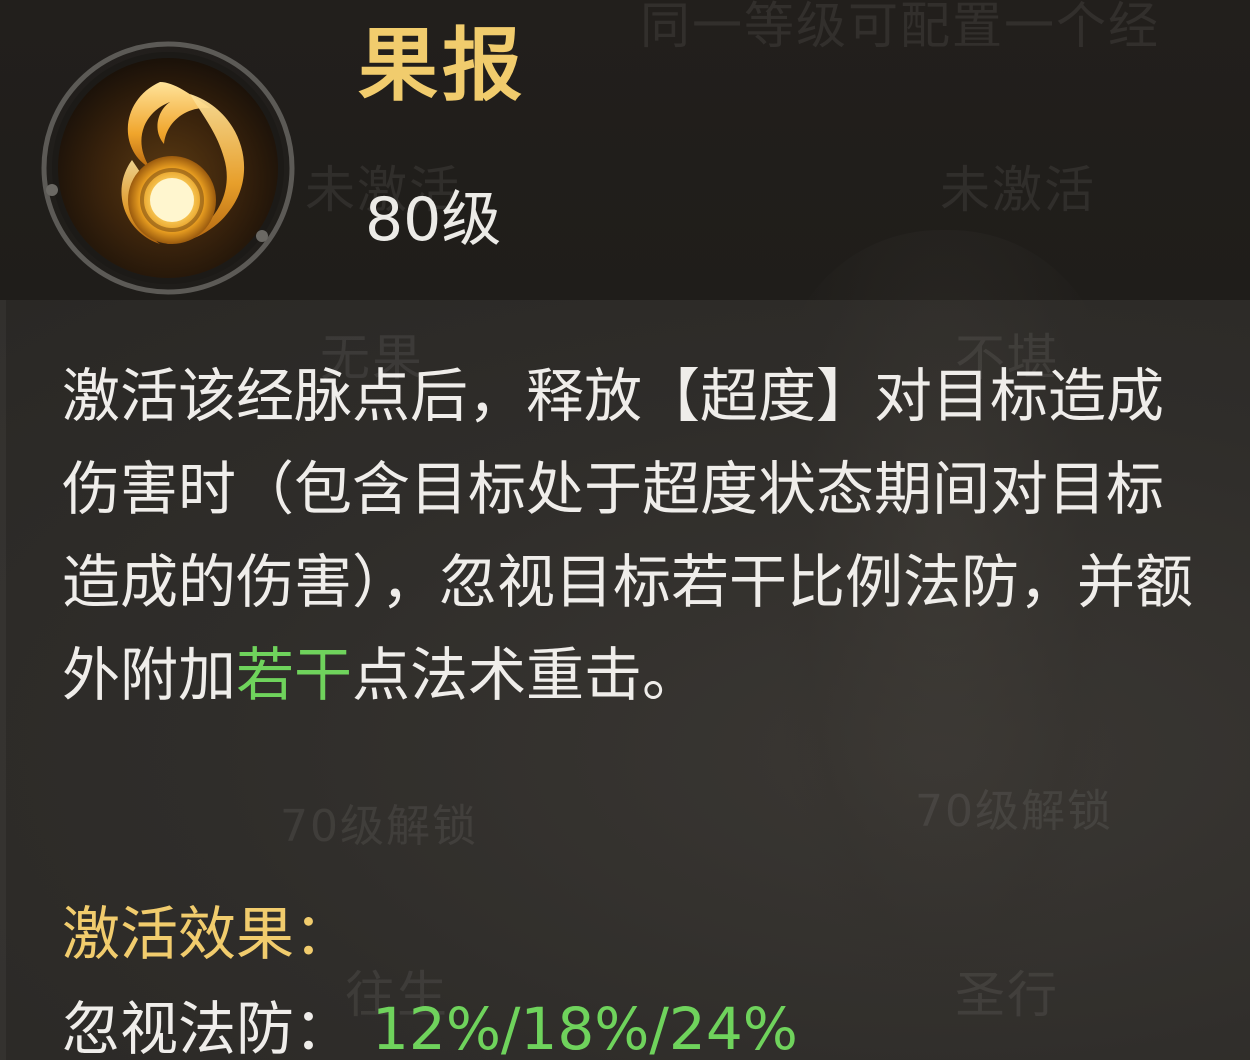 This screenshot has width=1250, height=1060. Describe the element at coordinates (170, 170) in the screenshot. I see `flame-swirl-icon` at that location.